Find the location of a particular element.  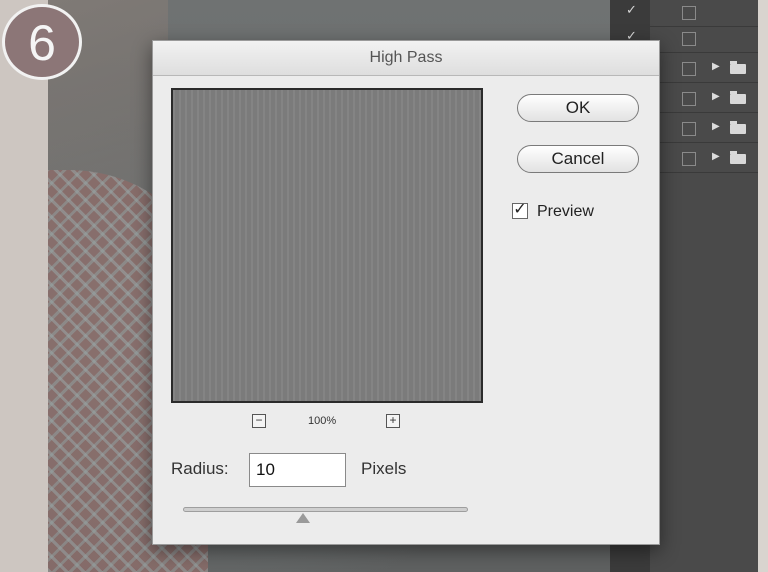

cancel-button: Cancel is located at coordinates (578, 159).